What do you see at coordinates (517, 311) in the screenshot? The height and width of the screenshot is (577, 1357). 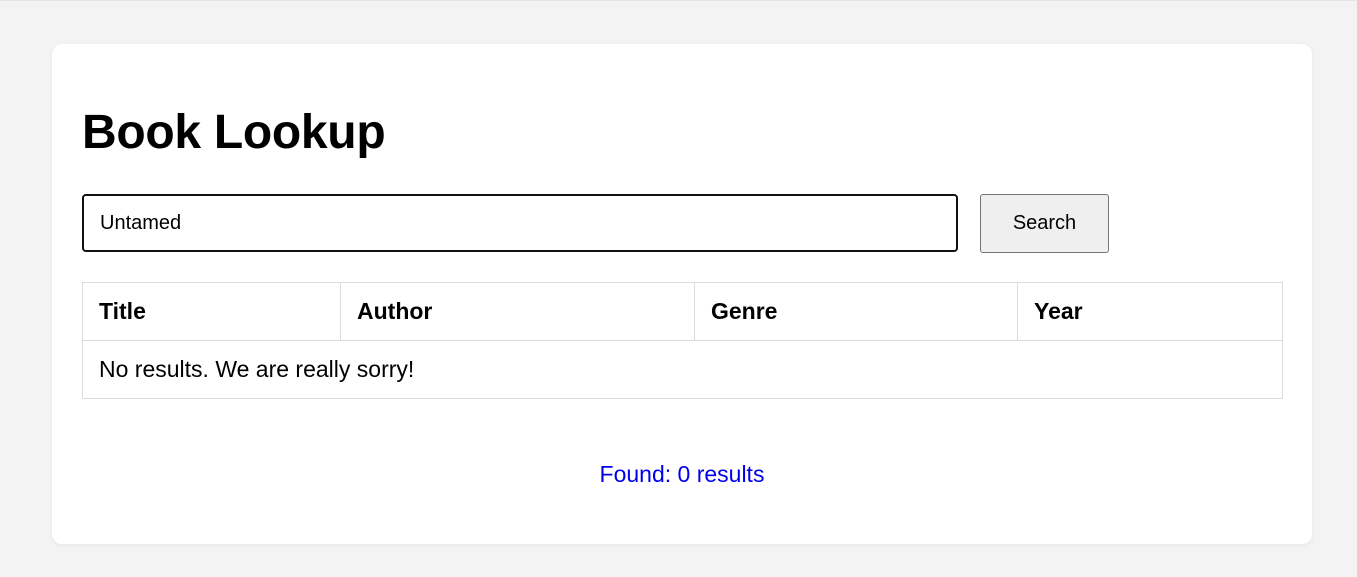 I see `column-header-author: Author` at bounding box center [517, 311].